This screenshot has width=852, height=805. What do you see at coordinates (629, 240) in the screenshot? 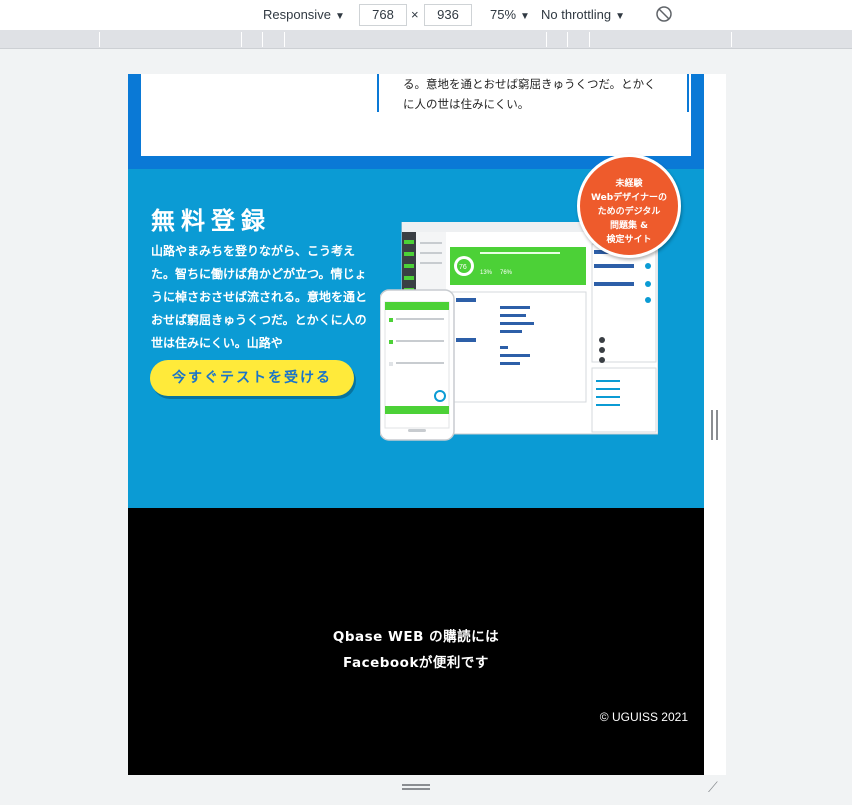
I see `badge-line: 検定サイト` at bounding box center [629, 240].